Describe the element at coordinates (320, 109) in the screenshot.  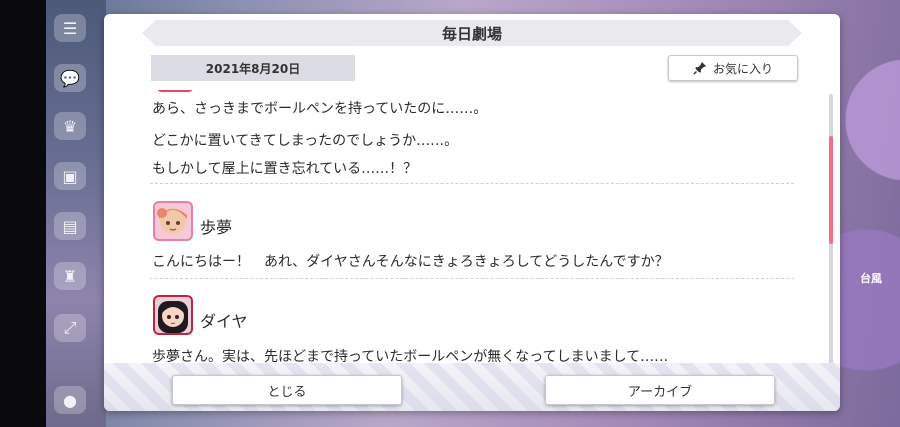
I see `story-line: あら、さっきまでボールペンを持っていたのに……。` at that location.